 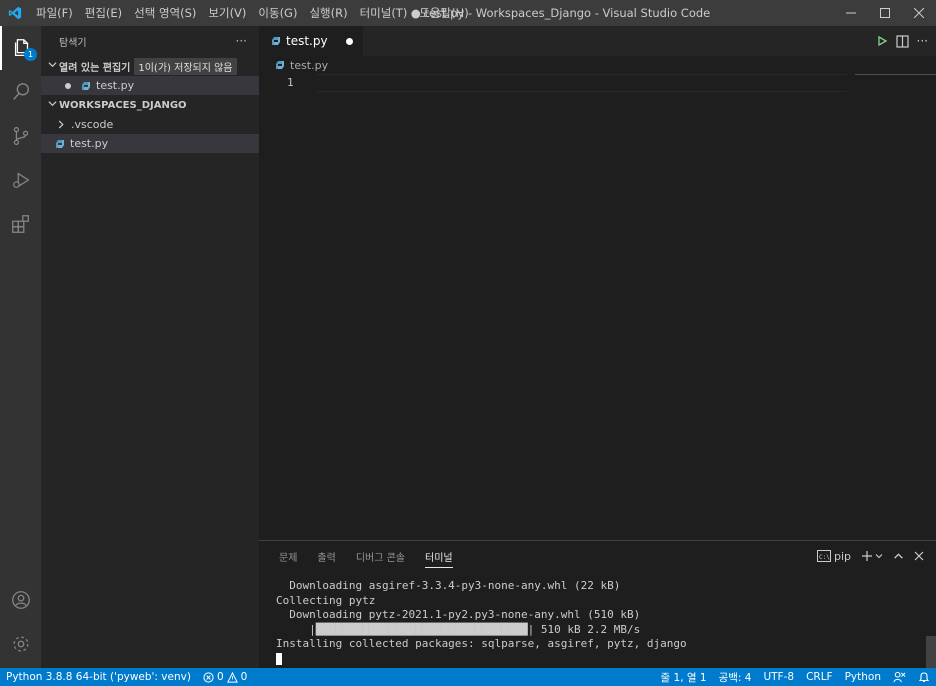 What do you see at coordinates (220, 677) in the screenshot?
I see `error-count: 0` at bounding box center [220, 677].